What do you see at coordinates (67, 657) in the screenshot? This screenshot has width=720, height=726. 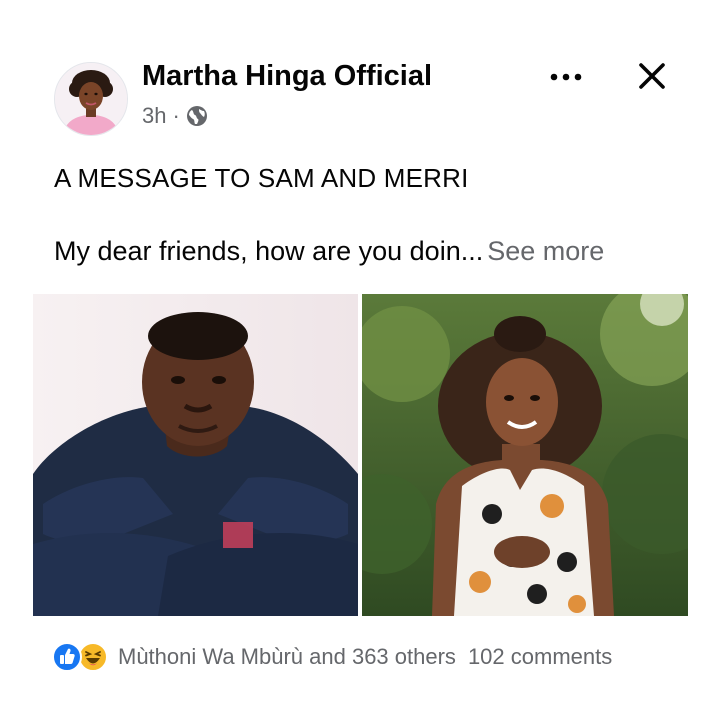 I see `like-icon` at bounding box center [67, 657].